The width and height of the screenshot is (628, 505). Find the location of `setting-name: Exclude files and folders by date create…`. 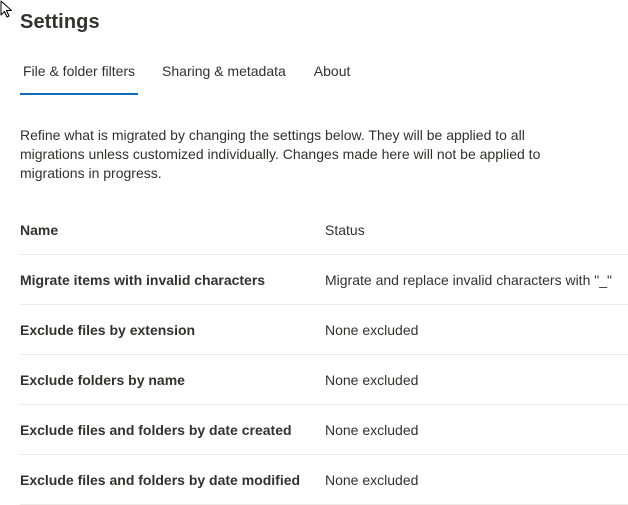

setting-name: Exclude files and folders by date create… is located at coordinates (156, 429).